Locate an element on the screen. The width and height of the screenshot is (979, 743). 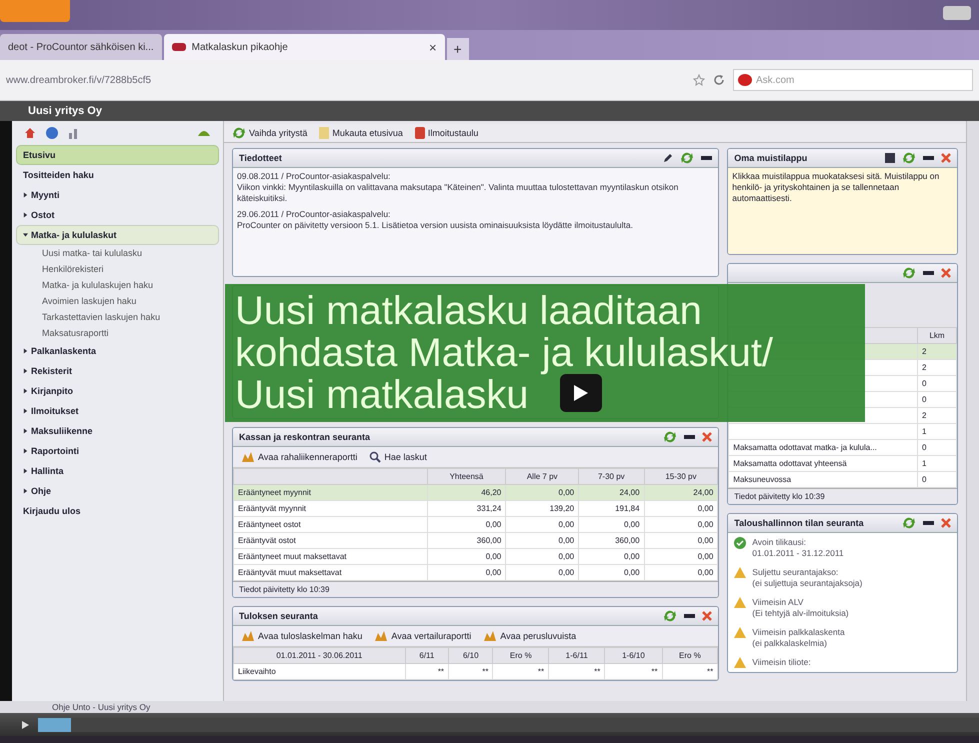
nav-item: Ilmoitukset is located at coordinates (117, 411).